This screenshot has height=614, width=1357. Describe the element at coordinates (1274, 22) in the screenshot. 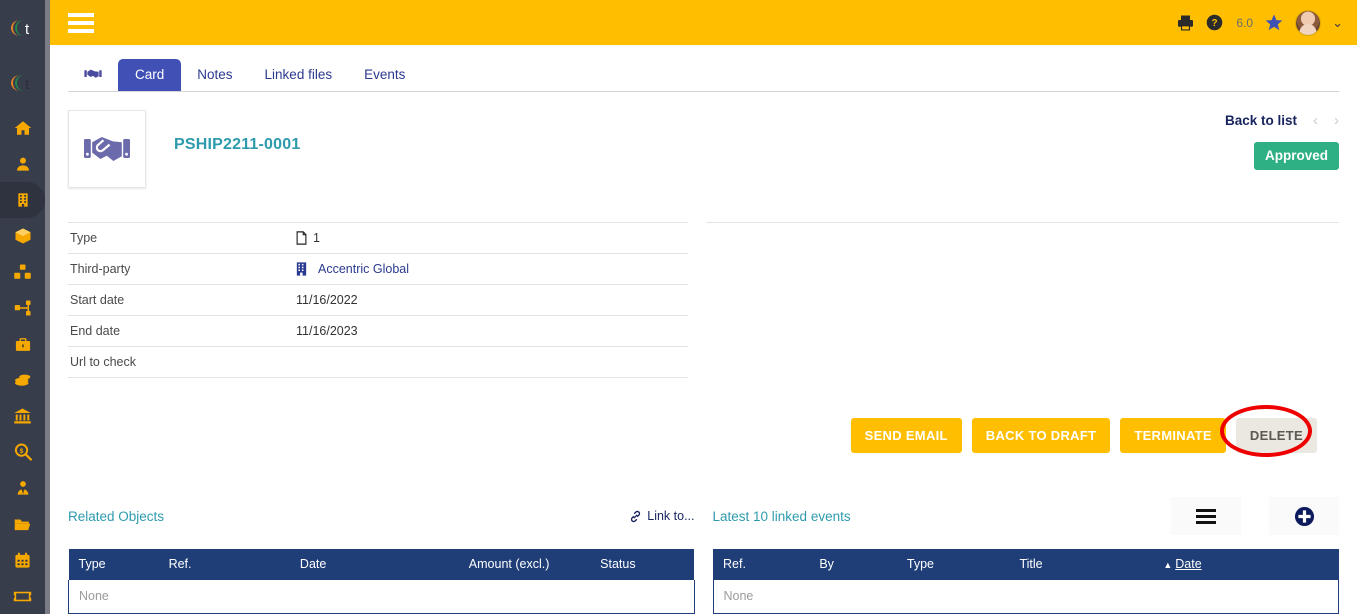

I see `star-icon` at that location.